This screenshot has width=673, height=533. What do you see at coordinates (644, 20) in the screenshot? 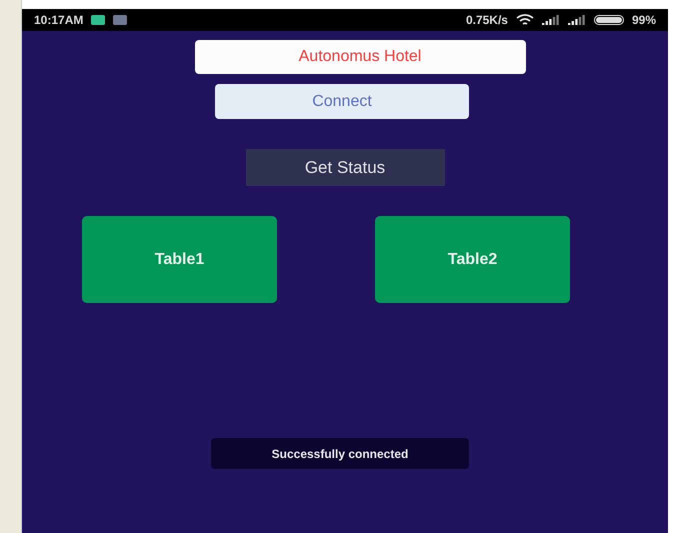
I see `battery-level: 99%` at bounding box center [644, 20].